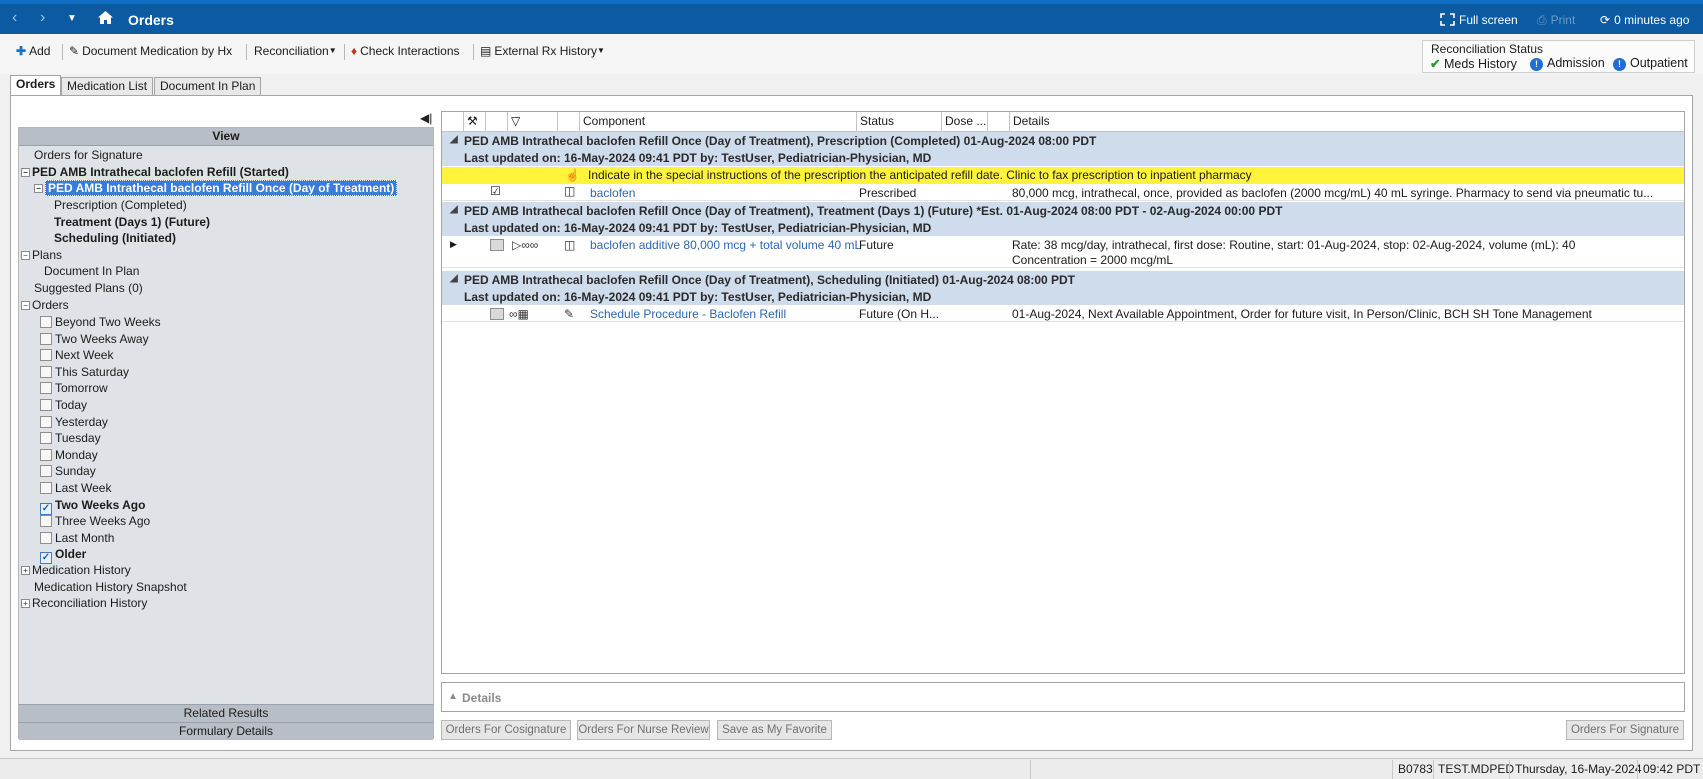  What do you see at coordinates (612, 193) in the screenshot?
I see `order-component-link: baclofen` at bounding box center [612, 193].